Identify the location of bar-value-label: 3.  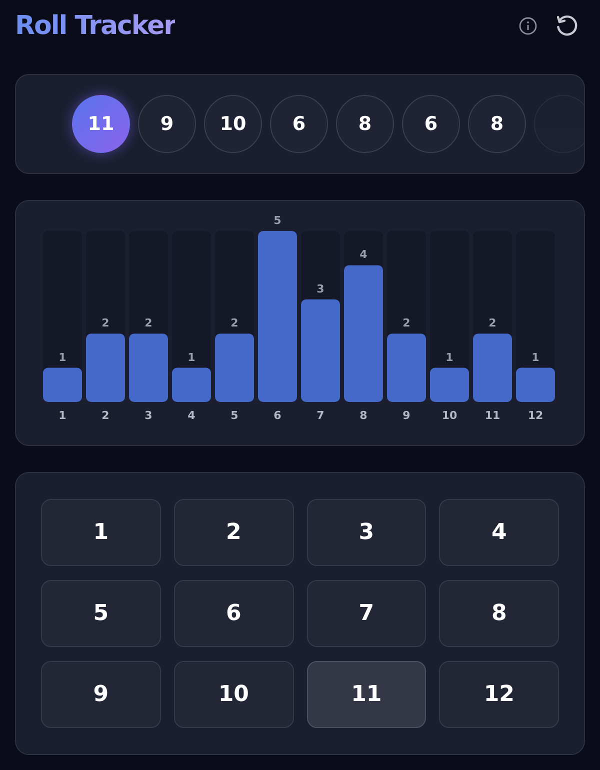
(320, 289).